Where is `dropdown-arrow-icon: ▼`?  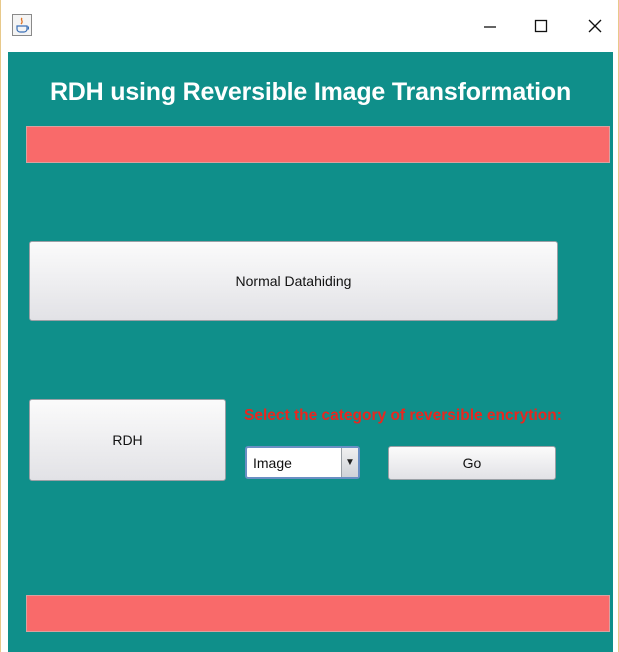
dropdown-arrow-icon: ▼ is located at coordinates (349, 462).